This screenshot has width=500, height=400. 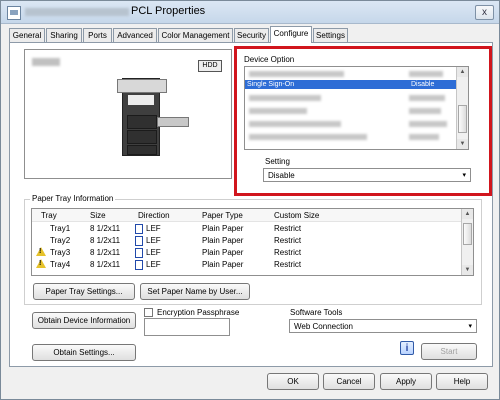 What do you see at coordinates (246, 265) in the screenshot?
I see `table-row: Tray4 8 1/2x11 LEF Plain Paper Restrict` at bounding box center [246, 265].